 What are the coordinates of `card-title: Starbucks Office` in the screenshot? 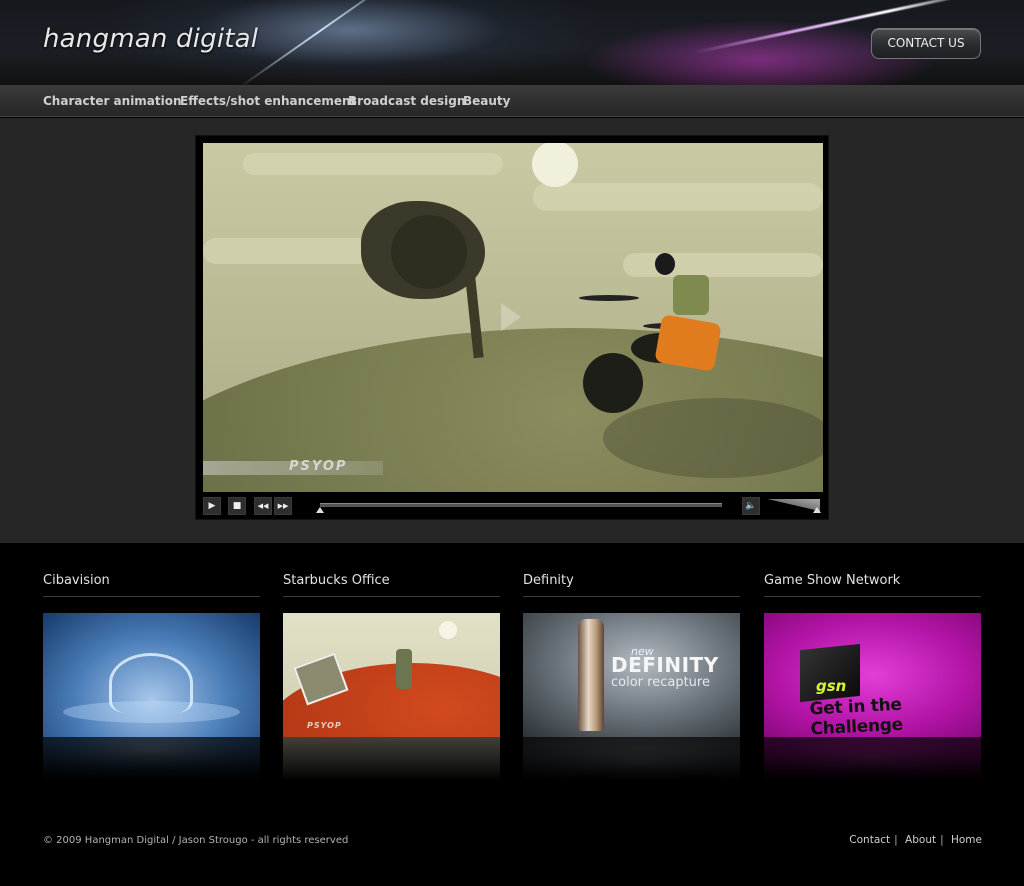 It's located at (391, 585).